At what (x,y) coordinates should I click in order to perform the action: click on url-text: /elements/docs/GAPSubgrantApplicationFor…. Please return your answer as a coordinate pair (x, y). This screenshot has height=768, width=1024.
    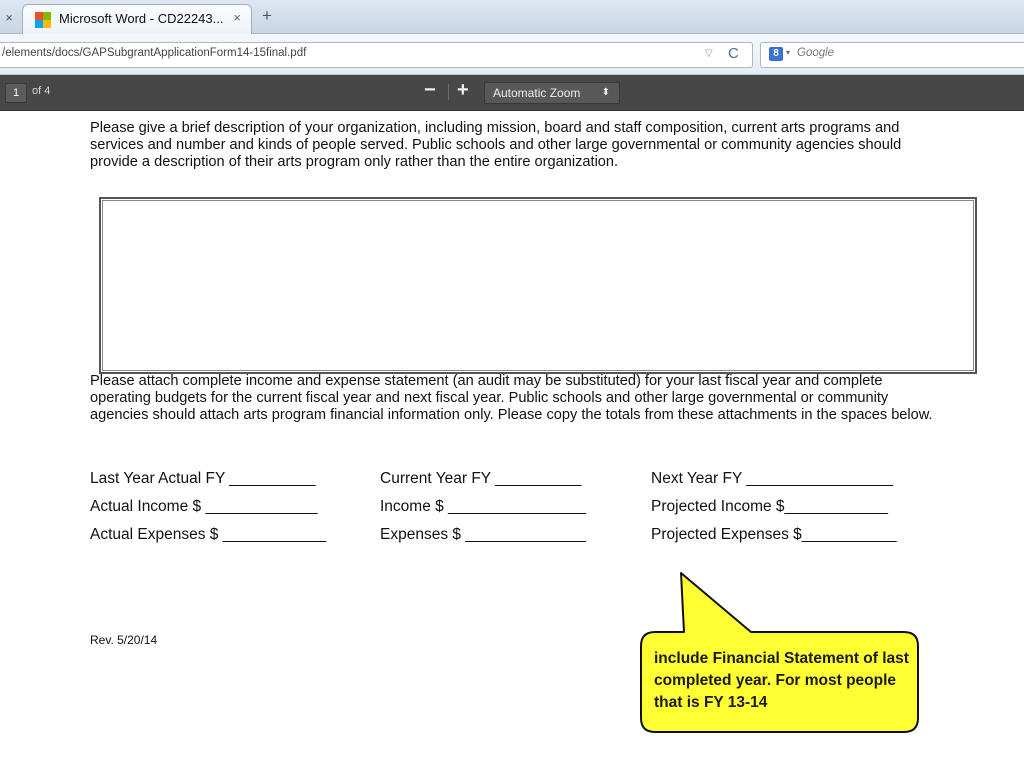
    Looking at the image, I should click on (154, 53).